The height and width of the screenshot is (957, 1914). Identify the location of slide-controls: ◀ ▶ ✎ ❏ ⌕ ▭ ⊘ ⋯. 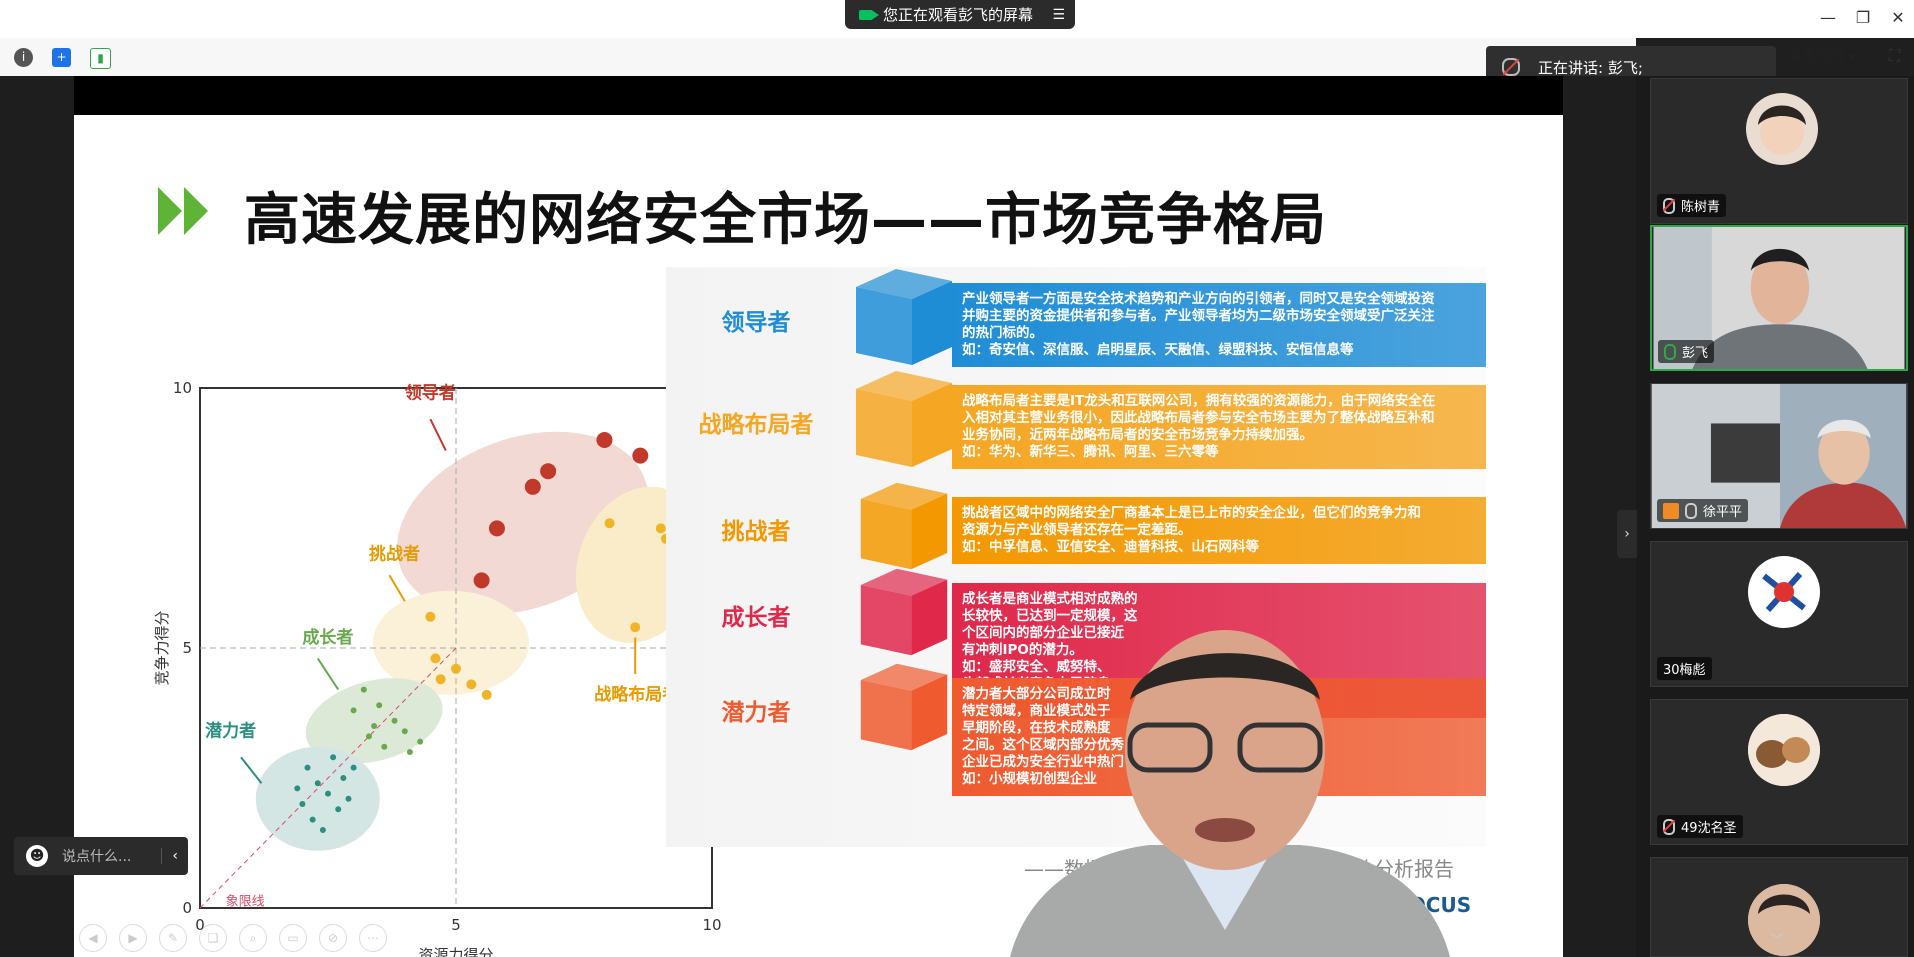
(233, 938).